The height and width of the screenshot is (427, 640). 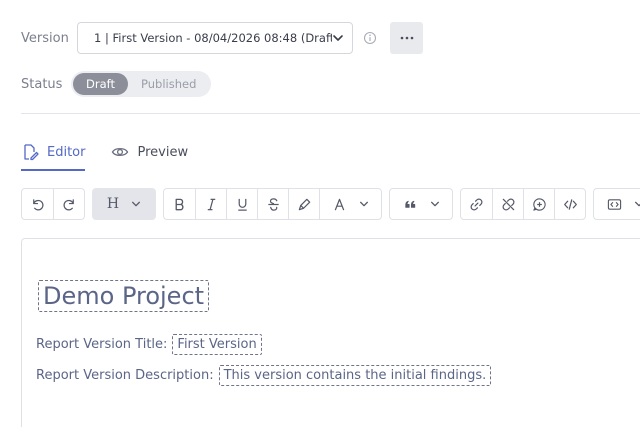 I want to click on info-icon, so click(x=370, y=38).